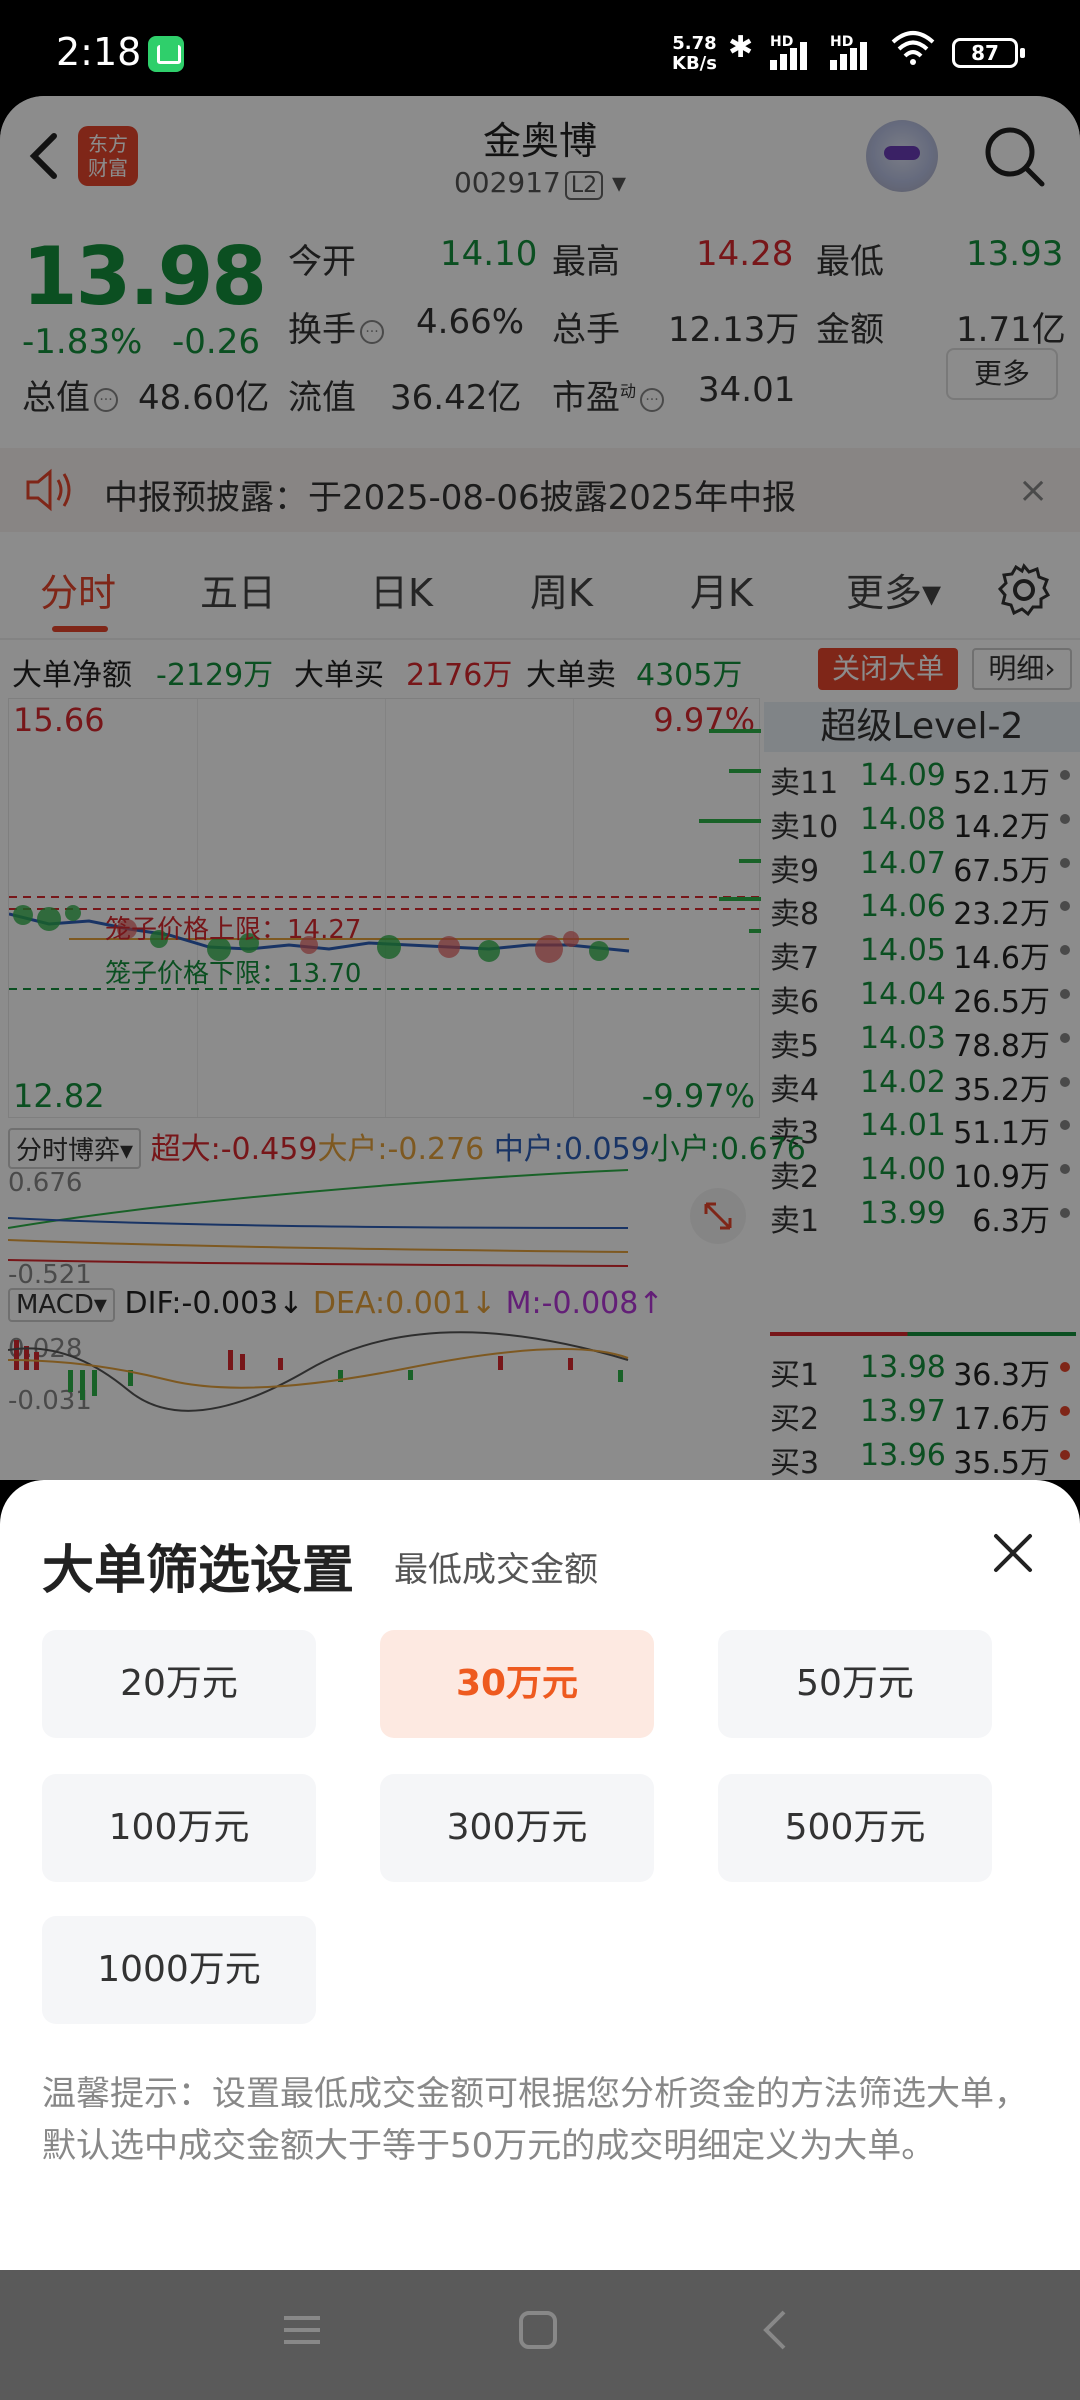 This screenshot has height=2400, width=1080. I want to click on system-nav-bar, so click(540, 2335).